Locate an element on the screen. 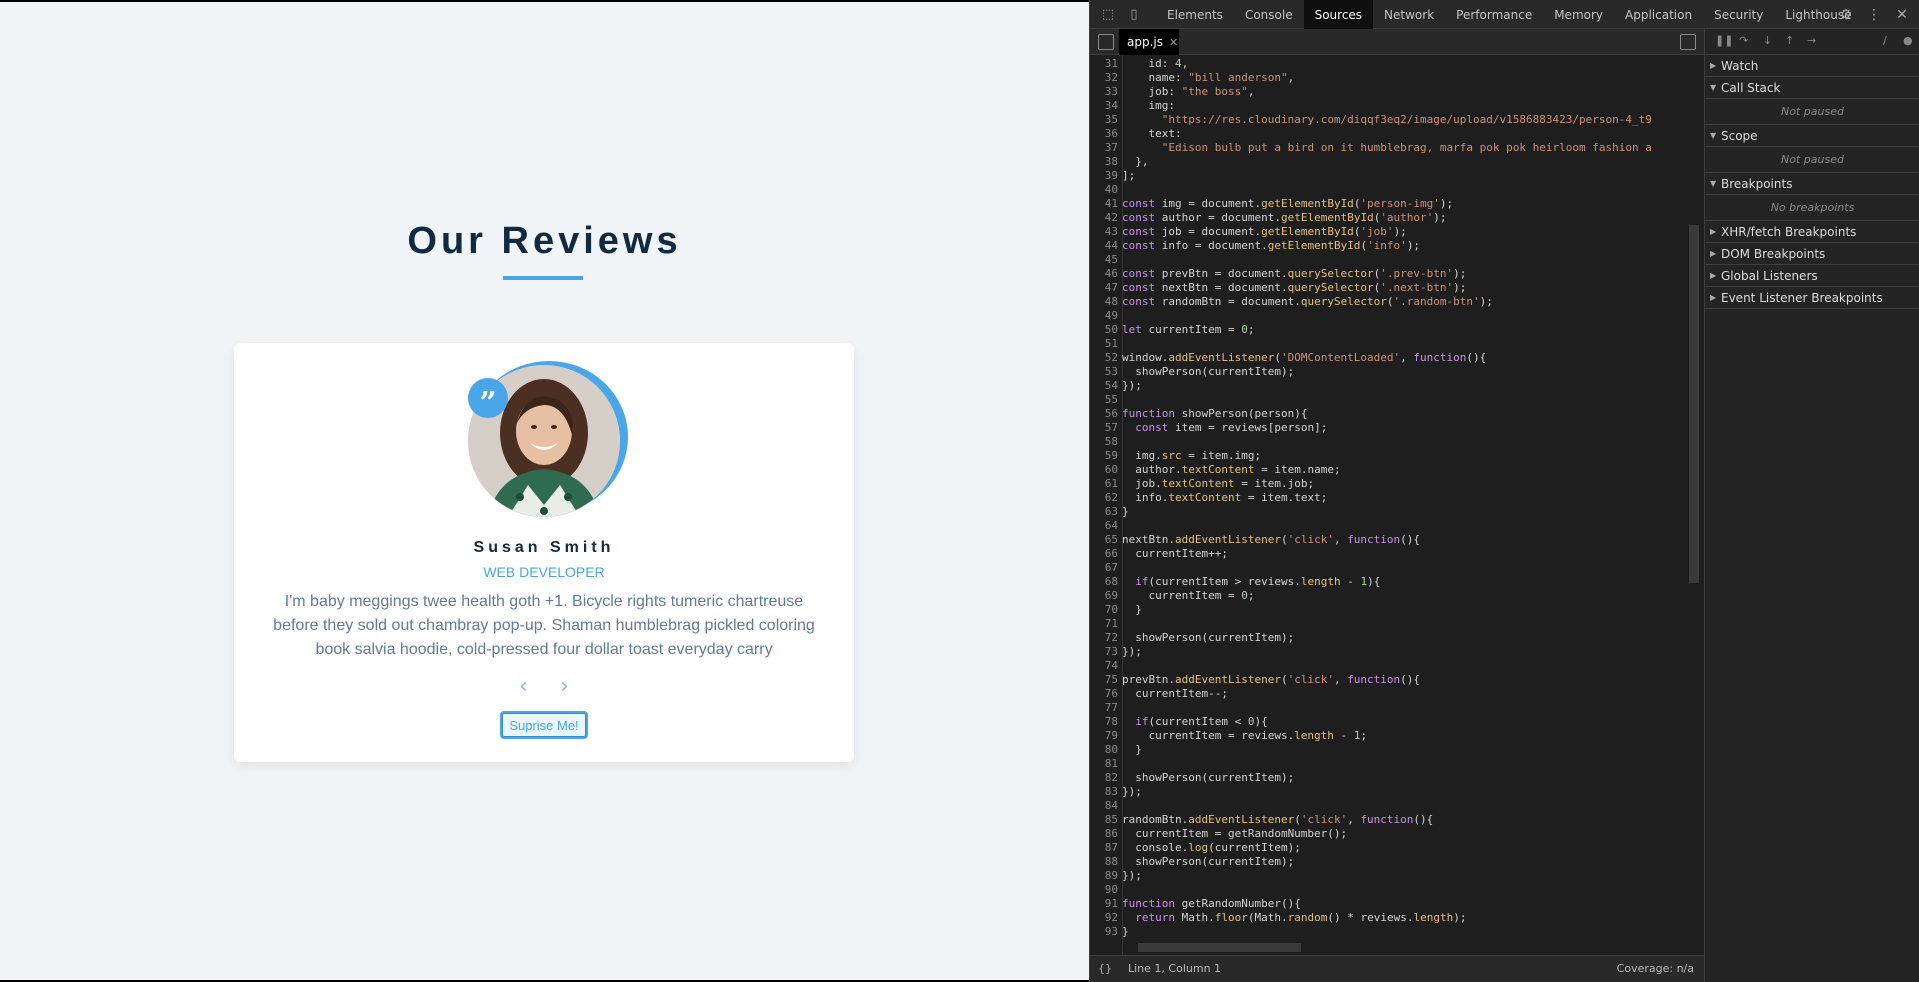 This screenshot has height=982, width=1919. line-number: 84 is located at coordinates (1106, 806).